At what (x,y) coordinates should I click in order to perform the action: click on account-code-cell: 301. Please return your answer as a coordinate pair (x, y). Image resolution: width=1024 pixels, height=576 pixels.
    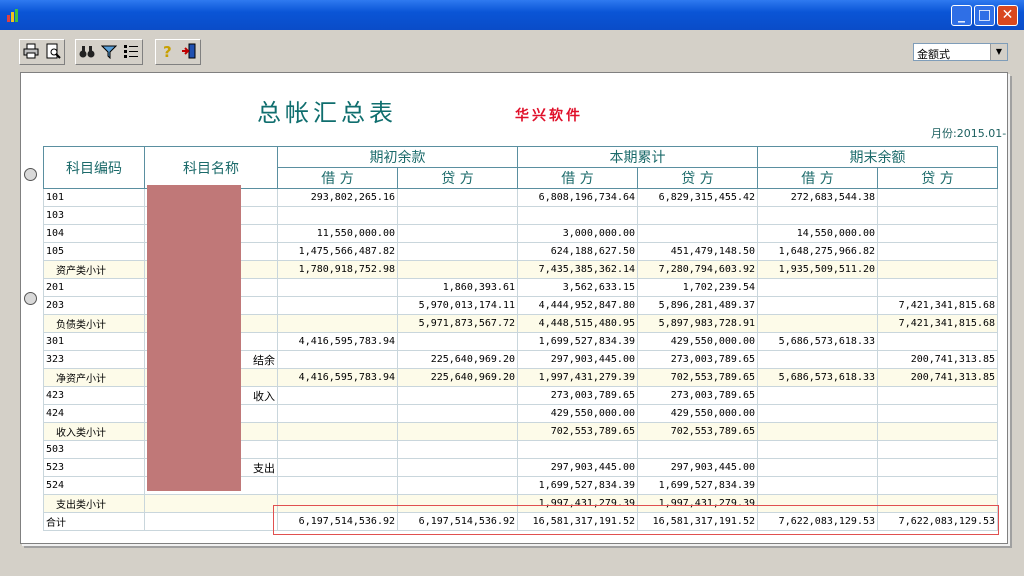
    Looking at the image, I should click on (94, 341).